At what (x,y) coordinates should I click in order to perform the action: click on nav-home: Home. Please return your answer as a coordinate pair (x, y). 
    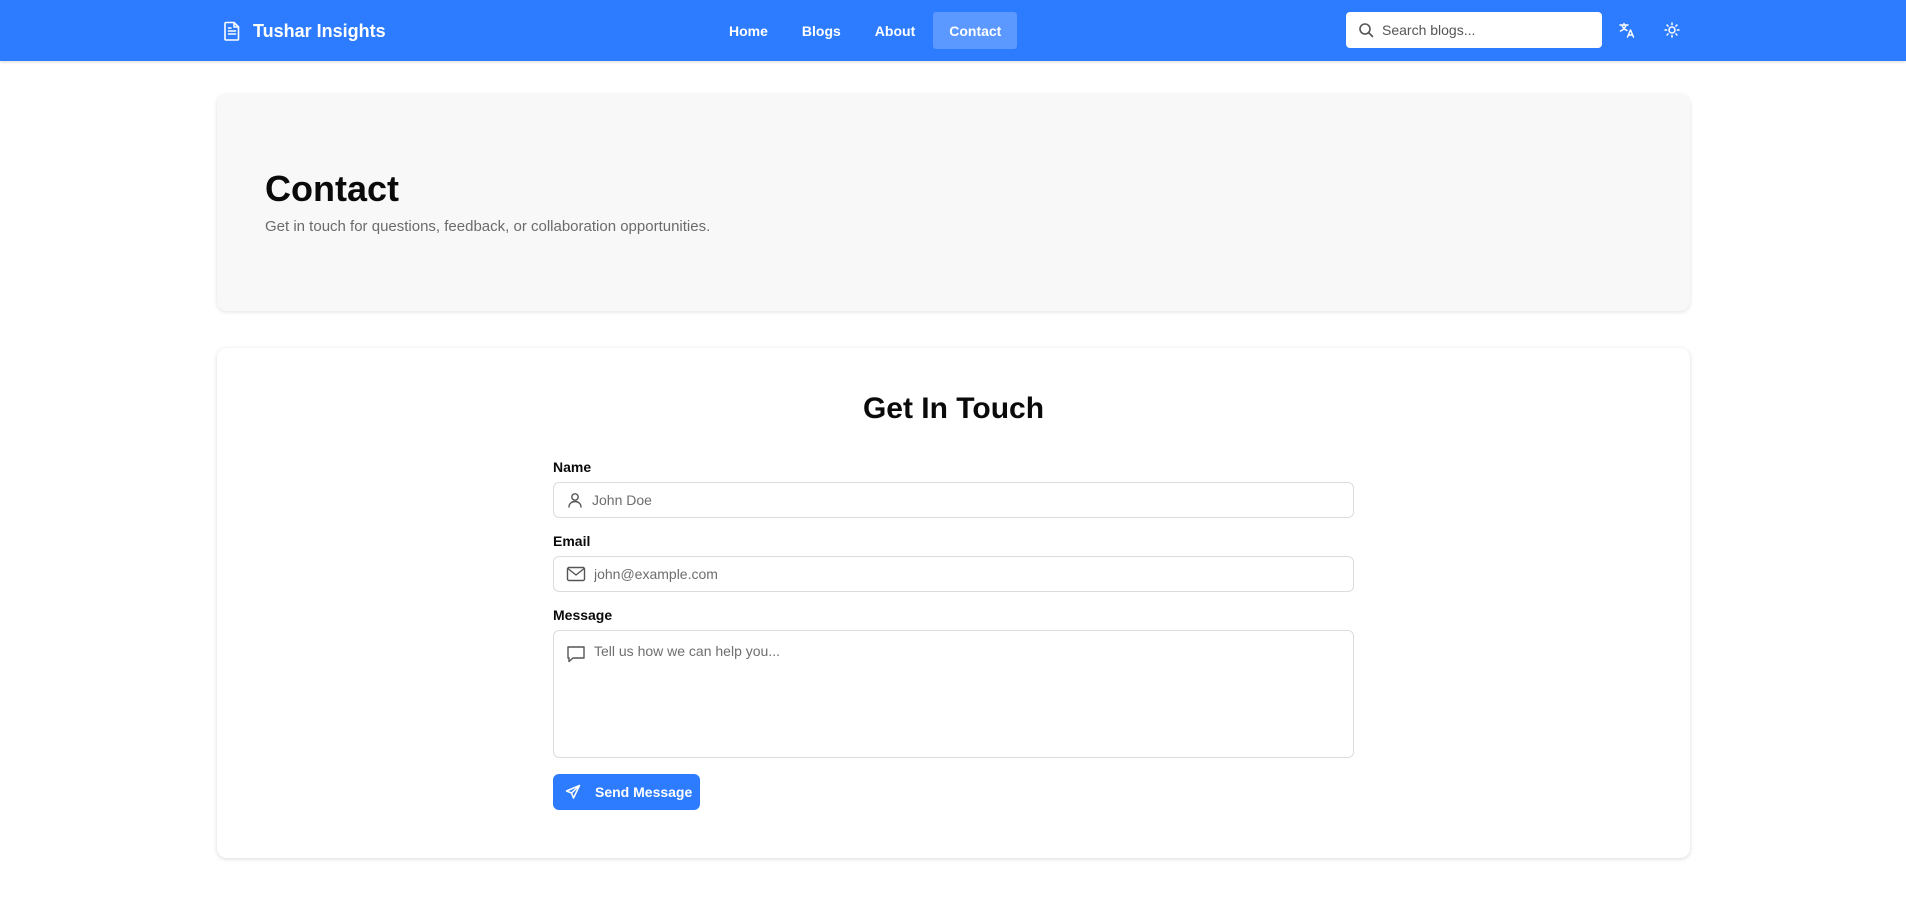
    Looking at the image, I should click on (748, 30).